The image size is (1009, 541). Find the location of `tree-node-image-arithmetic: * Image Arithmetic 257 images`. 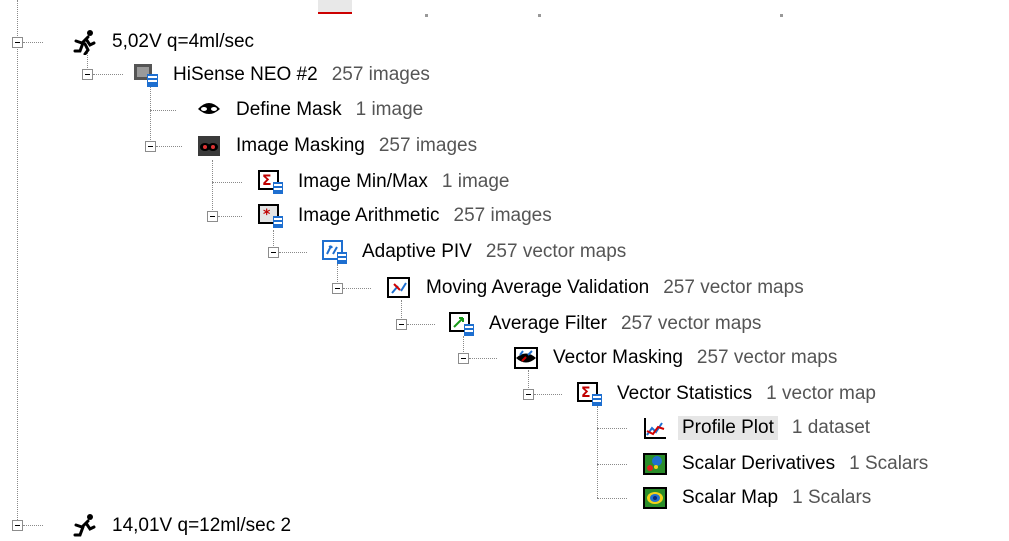

tree-node-image-arithmetic: * Image Arithmetic 257 images is located at coordinates (405, 216).